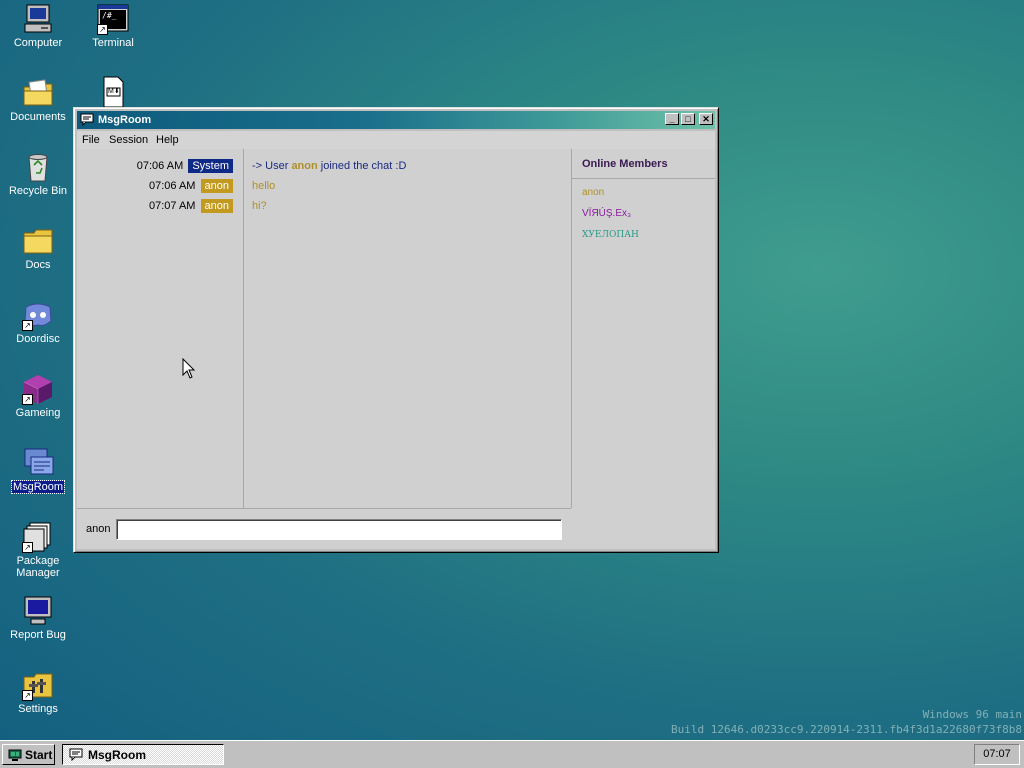 This screenshot has width=1024, height=768. I want to click on desktop-icon-docs: Docs, so click(38, 248).